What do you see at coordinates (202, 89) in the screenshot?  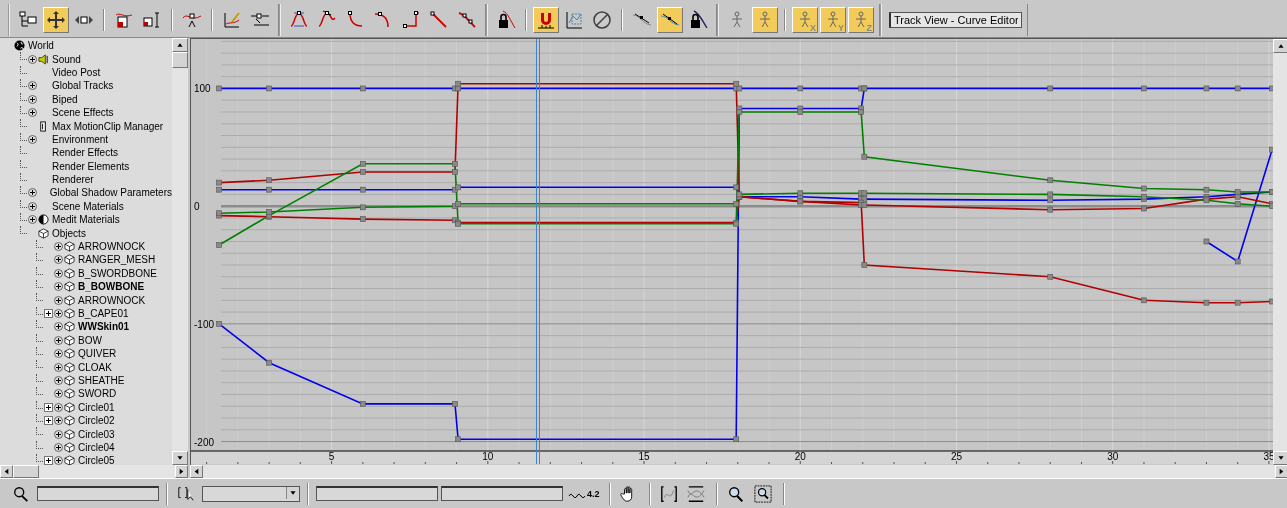 I see `y-tick-label: 100` at bounding box center [202, 89].